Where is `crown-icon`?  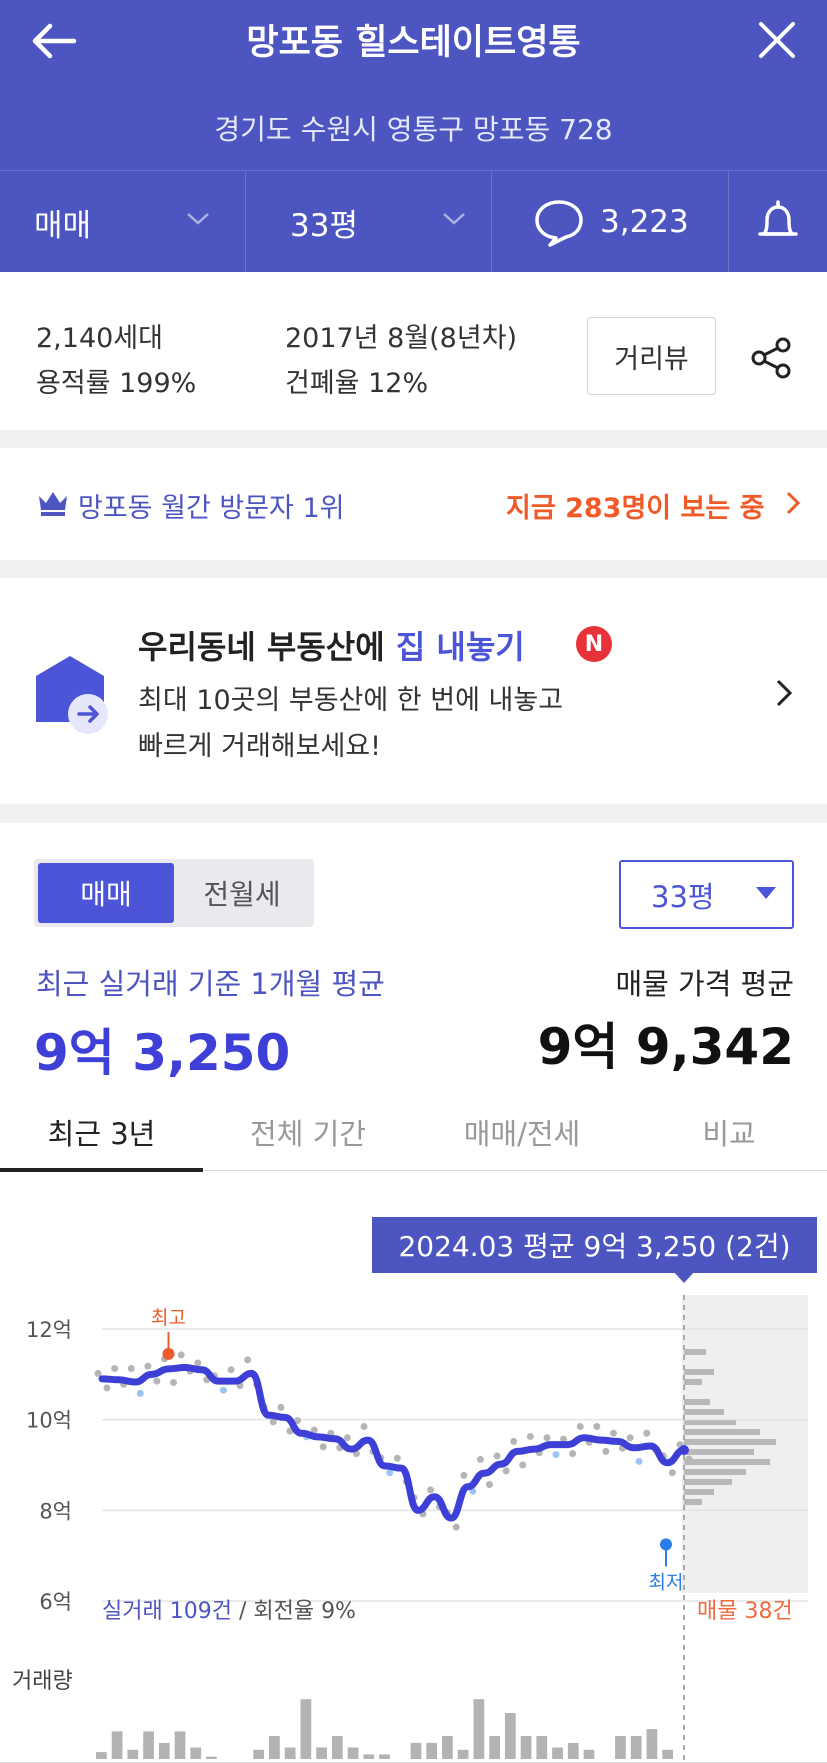
crown-icon is located at coordinates (53, 504).